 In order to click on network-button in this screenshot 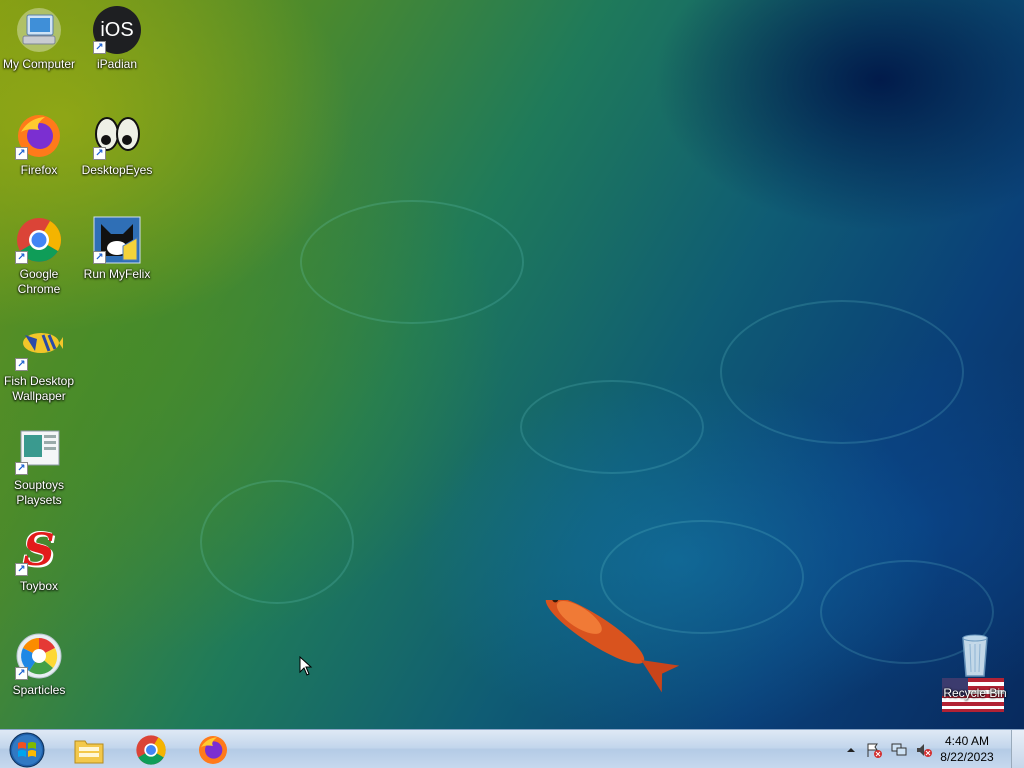, I will do `click(899, 750)`.